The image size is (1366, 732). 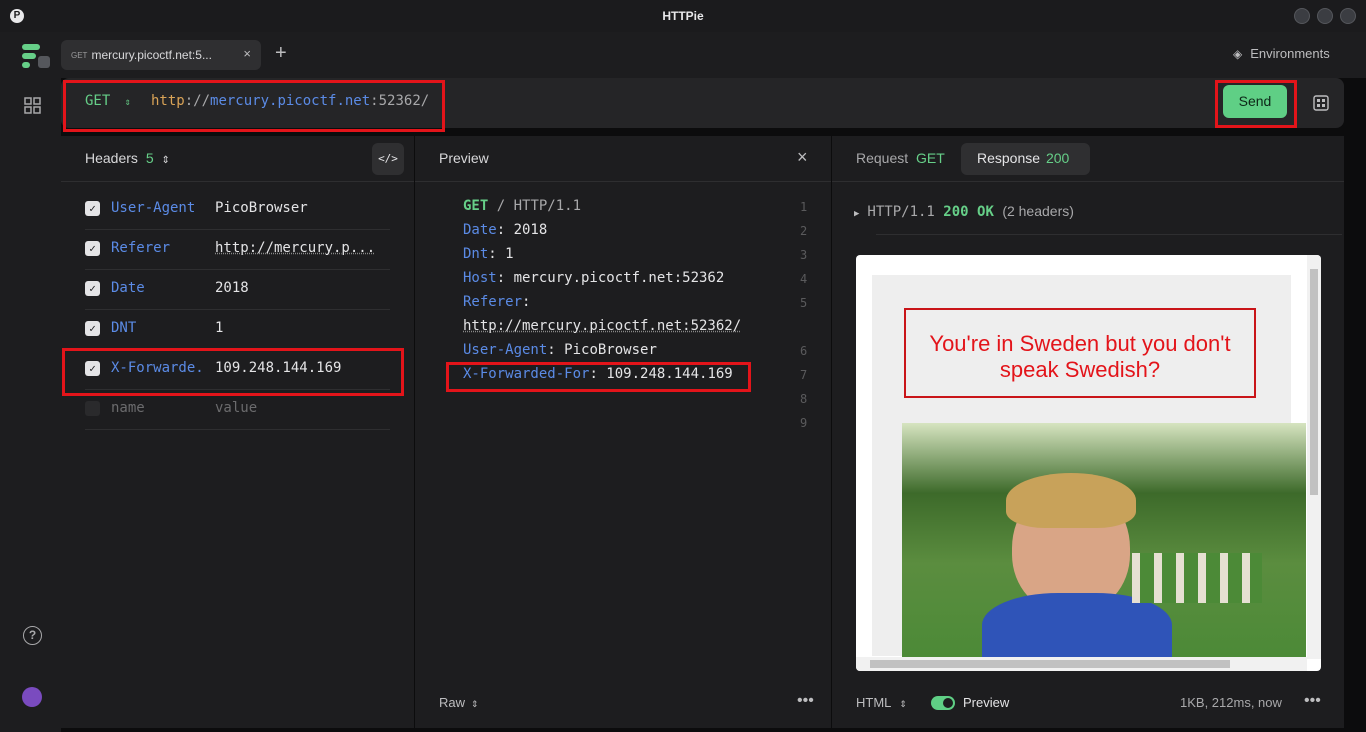 I want to click on title-bar: P HTTPie, so click(x=683, y=16).